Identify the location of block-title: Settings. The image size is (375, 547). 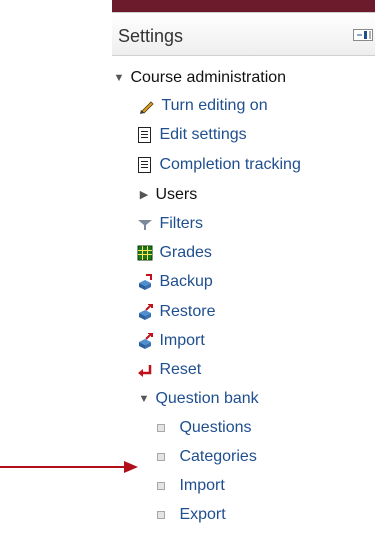
(151, 36).